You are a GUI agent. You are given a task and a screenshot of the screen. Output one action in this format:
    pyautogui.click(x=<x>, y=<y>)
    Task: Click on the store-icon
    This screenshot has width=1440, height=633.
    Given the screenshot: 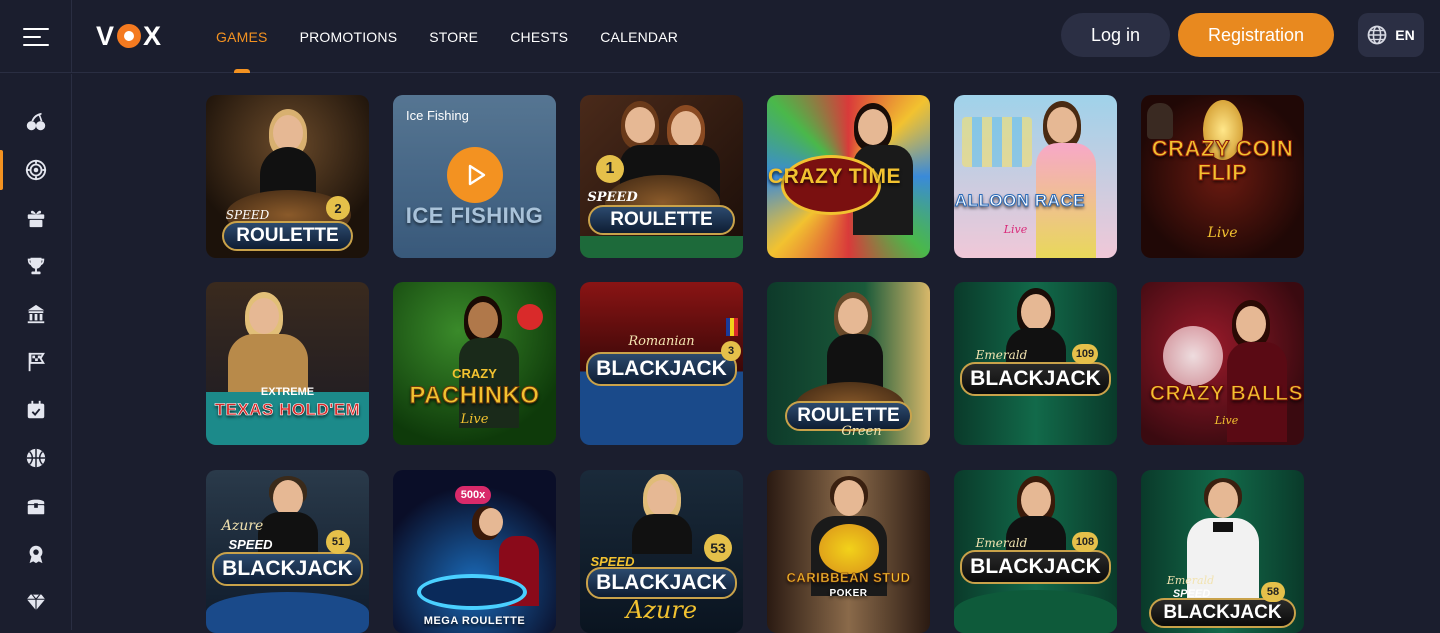 What is the action you would take?
    pyautogui.click(x=36, y=314)
    